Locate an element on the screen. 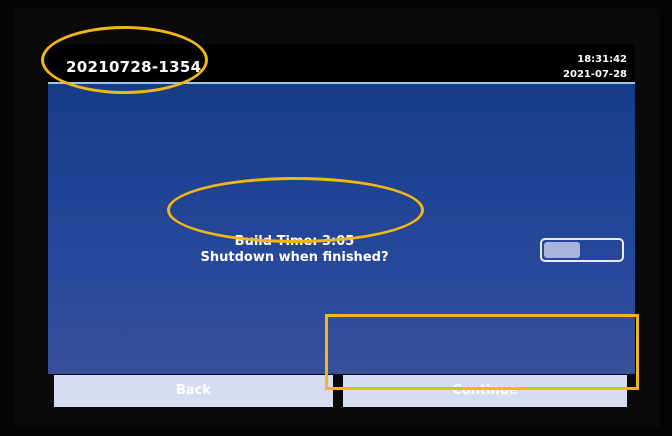 The width and height of the screenshot is (672, 436). clock: 18:31:42 2021-07-28 is located at coordinates (595, 67).